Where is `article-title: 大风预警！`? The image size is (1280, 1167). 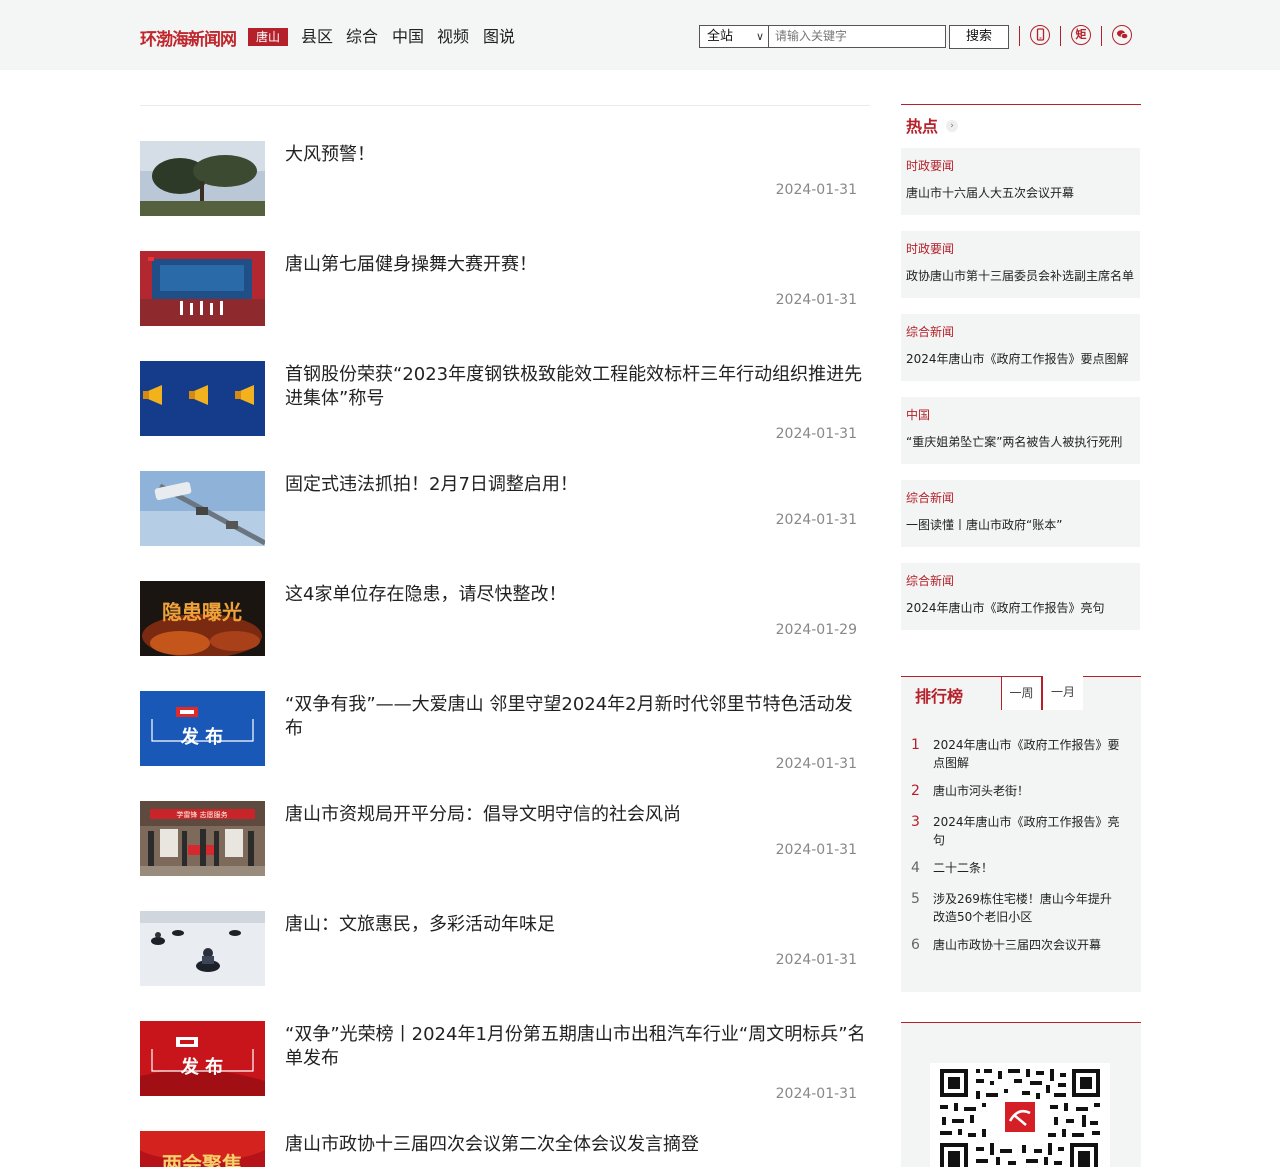 article-title: 大风预警！ is located at coordinates (577, 155).